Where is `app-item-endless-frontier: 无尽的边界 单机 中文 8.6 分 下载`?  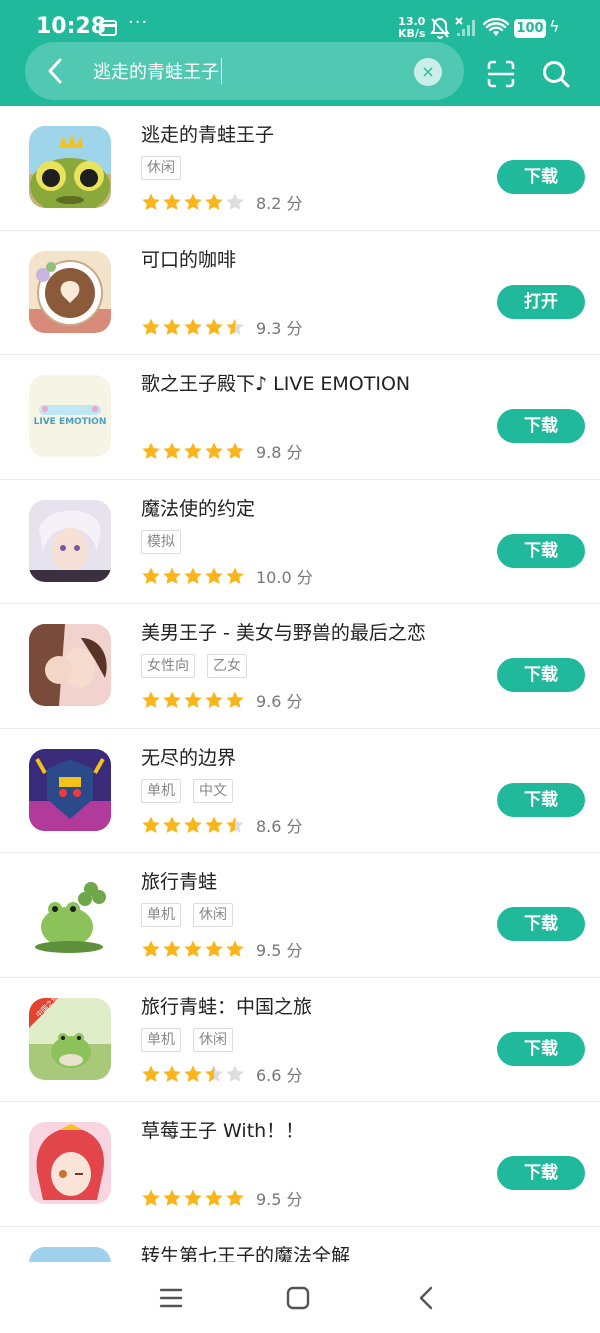 app-item-endless-frontier: 无尽的边界 单机 中文 8.6 分 下载 is located at coordinates (300, 791).